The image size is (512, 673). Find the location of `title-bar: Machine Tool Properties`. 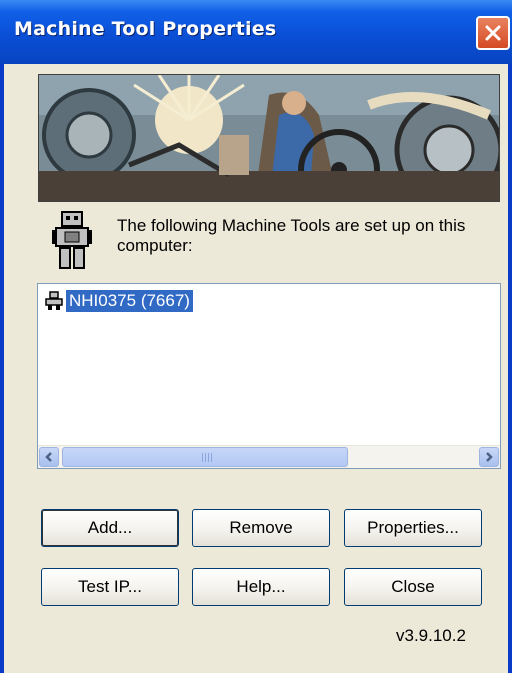

title-bar: Machine Tool Properties is located at coordinates (256, 32).